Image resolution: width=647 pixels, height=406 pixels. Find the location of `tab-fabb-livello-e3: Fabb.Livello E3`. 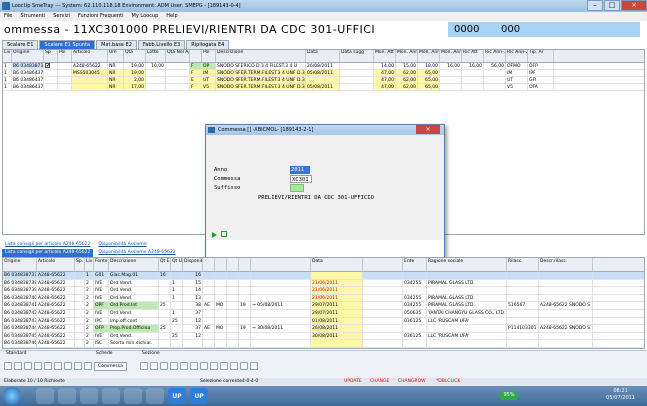

tab-fabb-livello-e3: Fabb.Livello E3 is located at coordinates (161, 44).